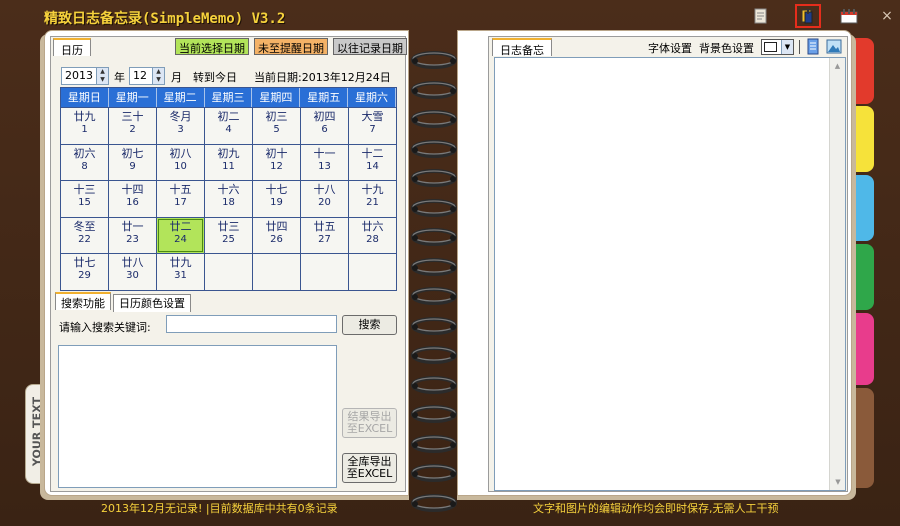  I want to click on calendar-day-cell: 十六 18, so click(228, 199).